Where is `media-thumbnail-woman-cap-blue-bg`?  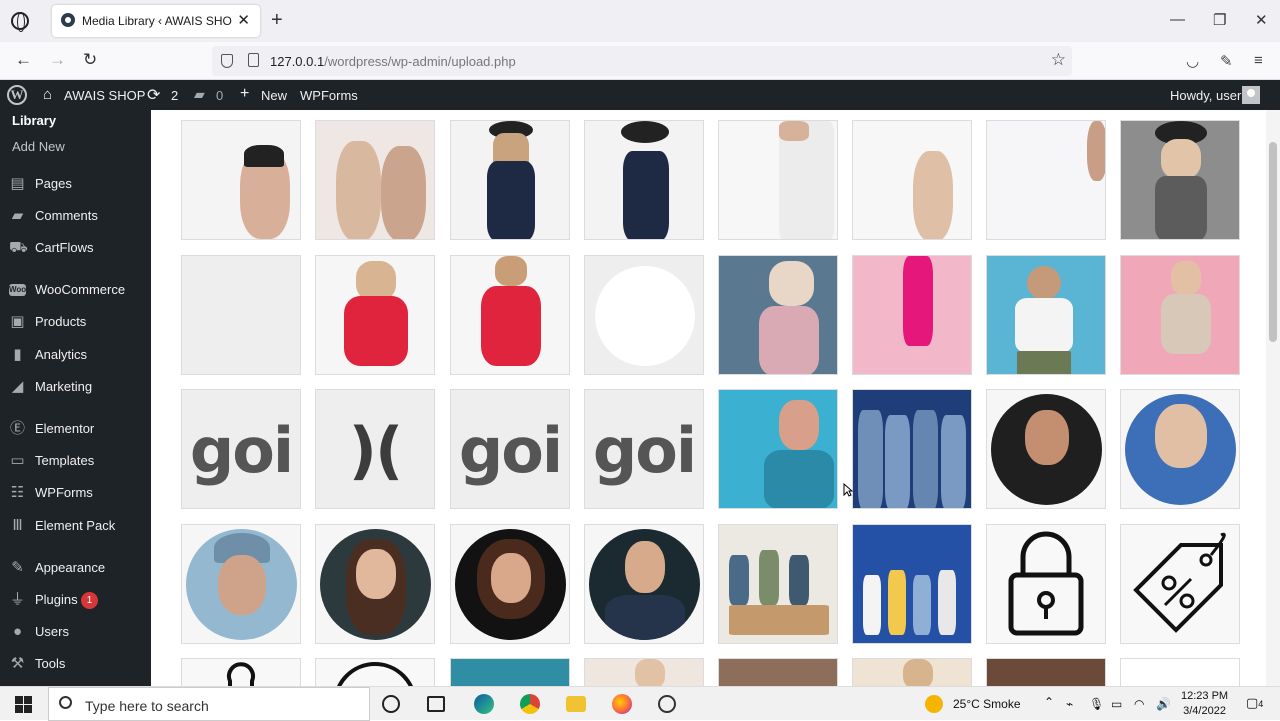
media-thumbnail-woman-cap-blue-bg is located at coordinates (778, 315).